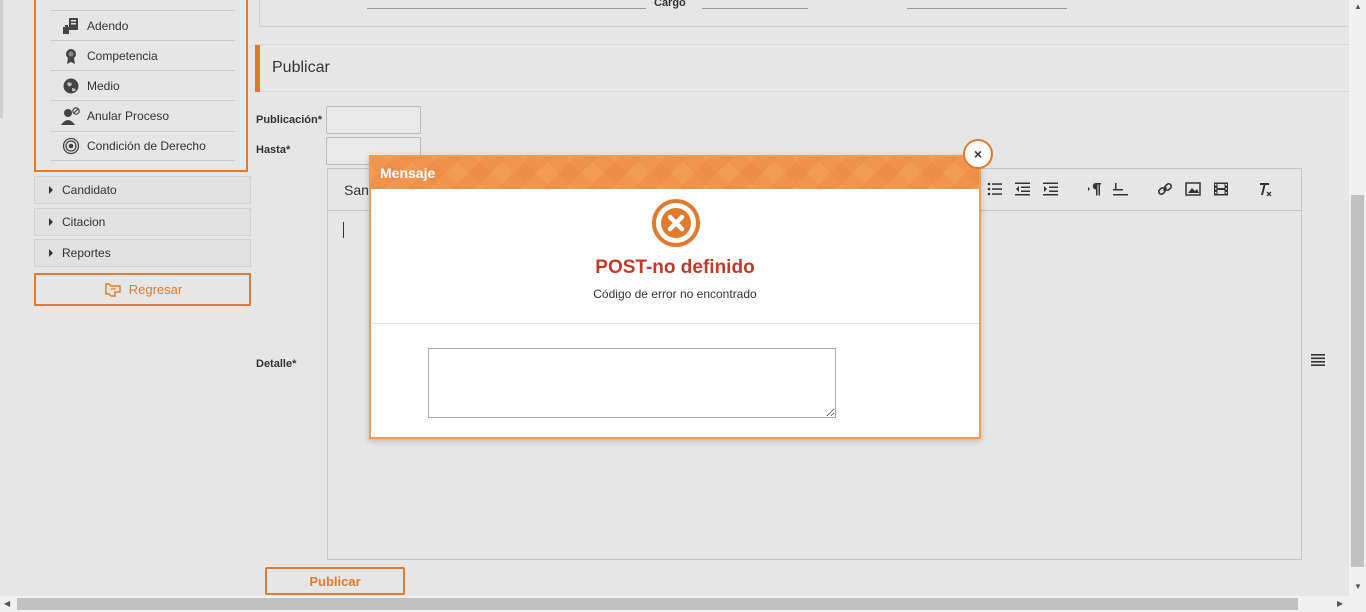 The width and height of the screenshot is (1366, 612). What do you see at coordinates (142, 253) in the screenshot?
I see `sidebar-section-reportes: Reportes` at bounding box center [142, 253].